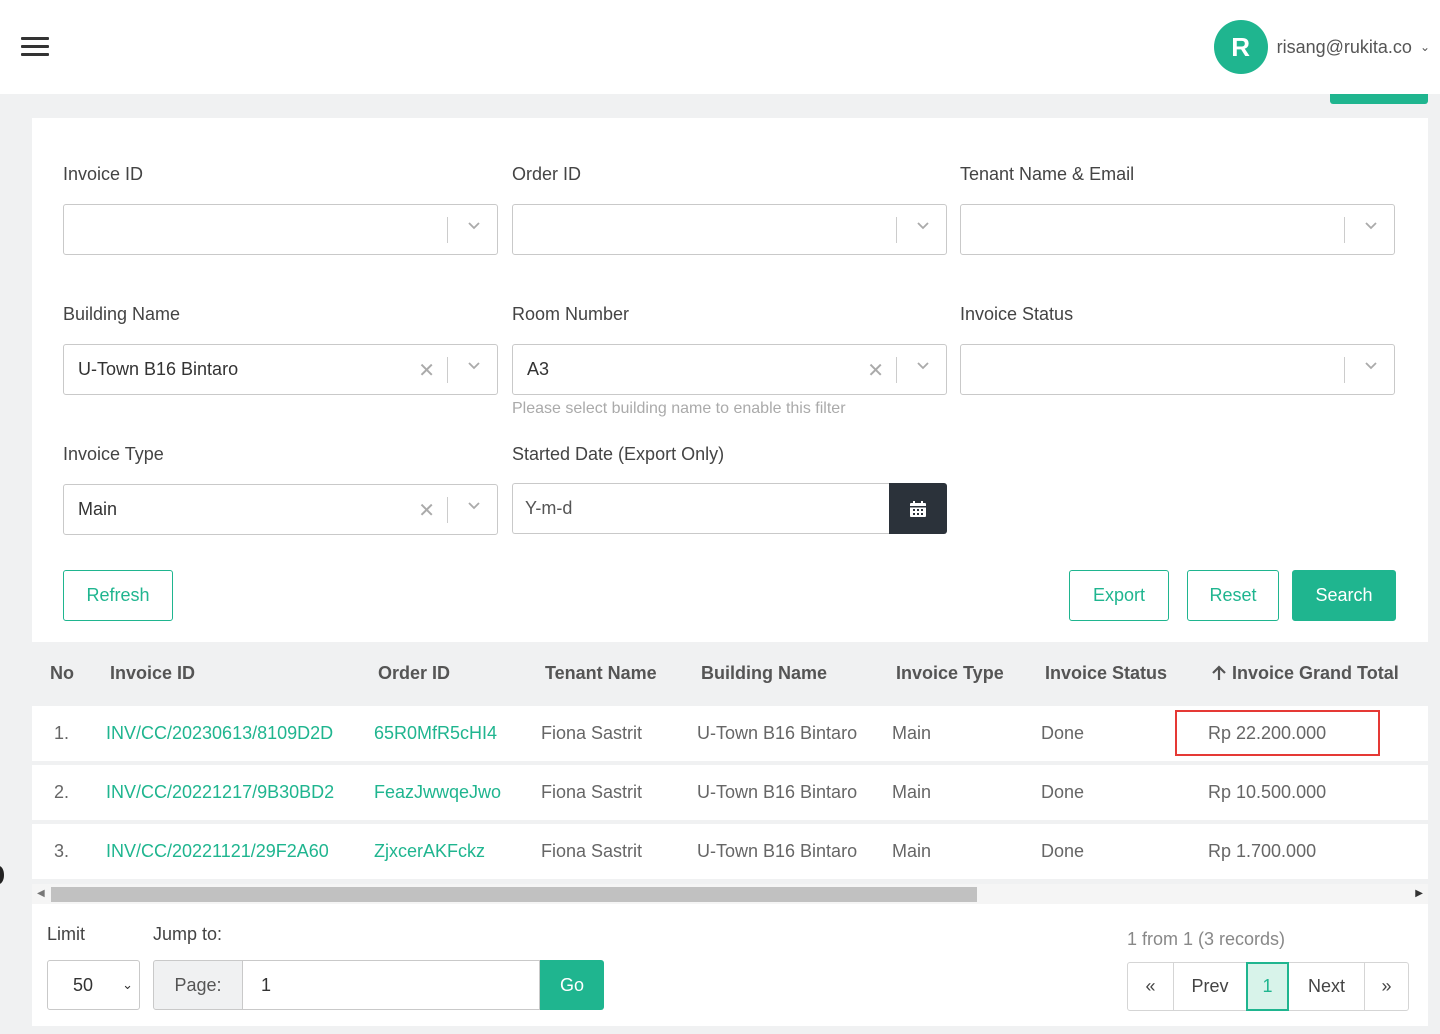 This screenshot has width=1440, height=1034. I want to click on building-label: Building Name, so click(122, 314).